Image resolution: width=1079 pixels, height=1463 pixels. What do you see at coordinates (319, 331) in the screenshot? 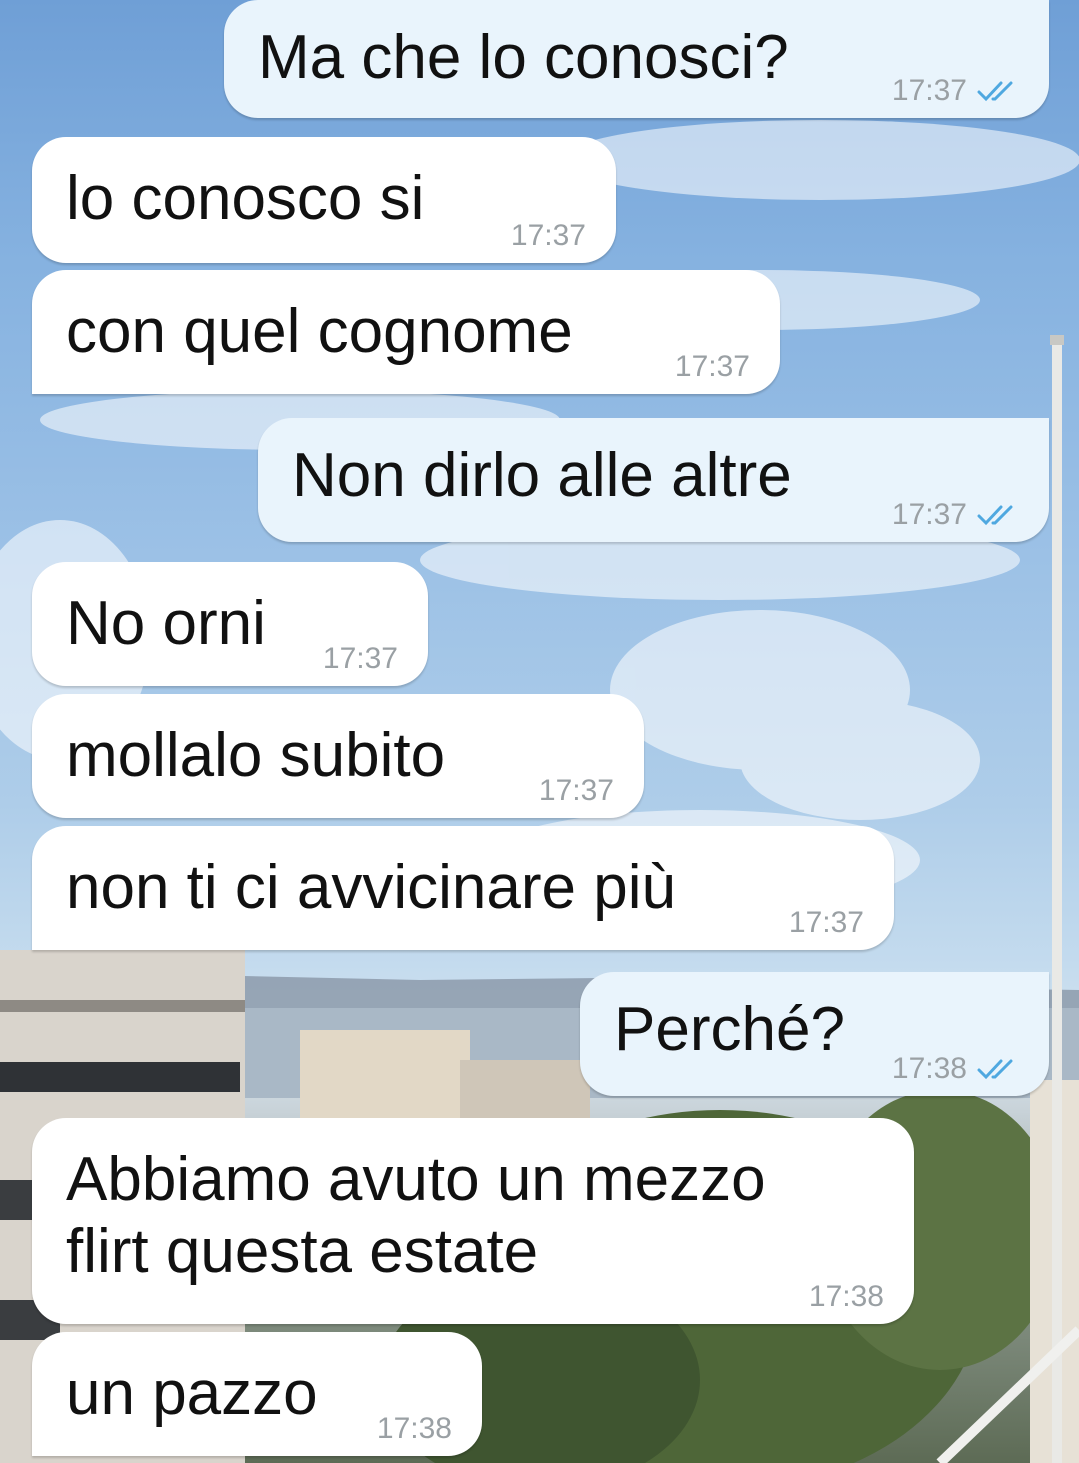
I see `message-text: con quel cognome` at bounding box center [319, 331].